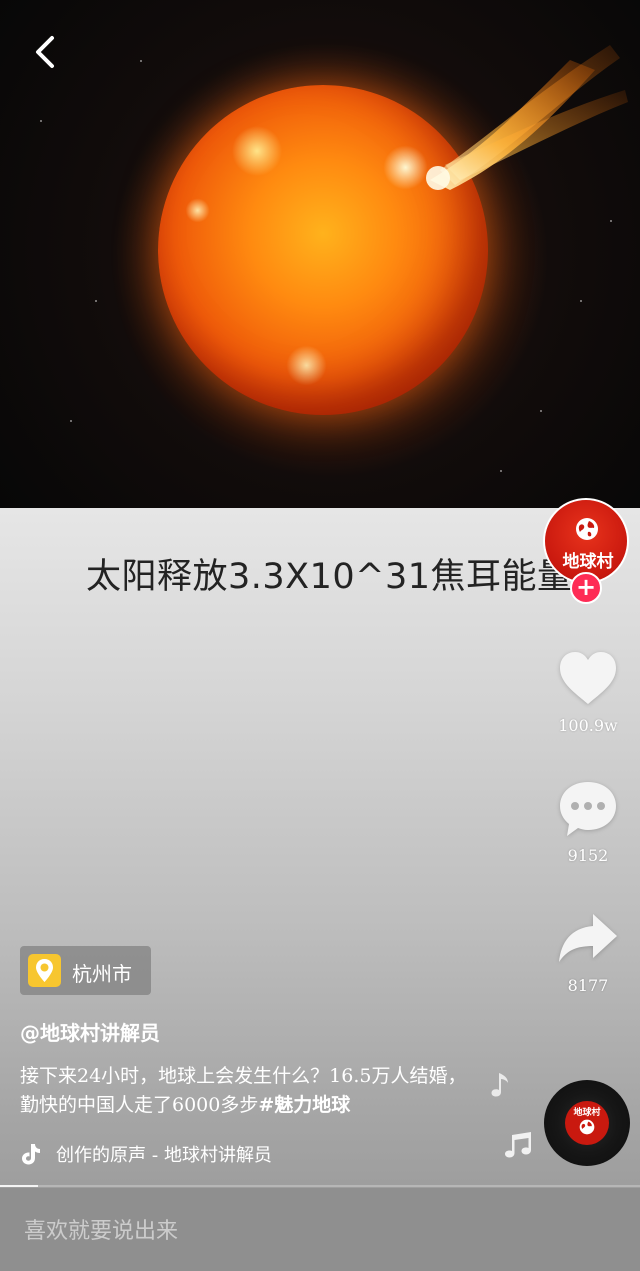 Image resolution: width=640 pixels, height=1271 pixels. I want to click on like-button: 100.9w, so click(588, 690).